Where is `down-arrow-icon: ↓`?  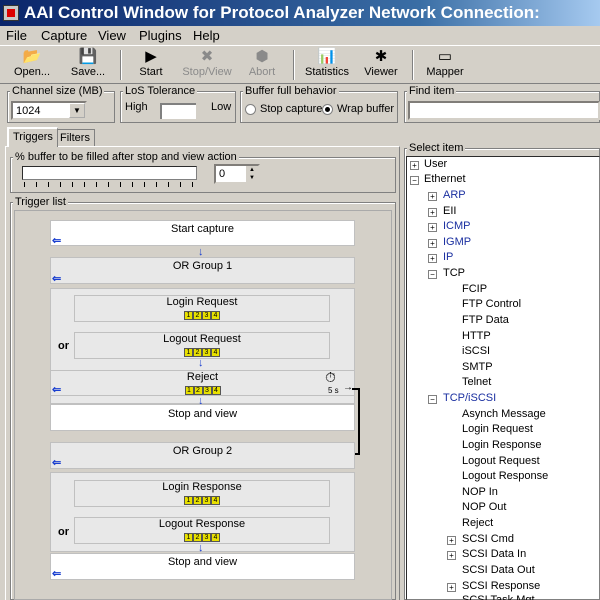
down-arrow-icon: ↓ is located at coordinates (201, 363).